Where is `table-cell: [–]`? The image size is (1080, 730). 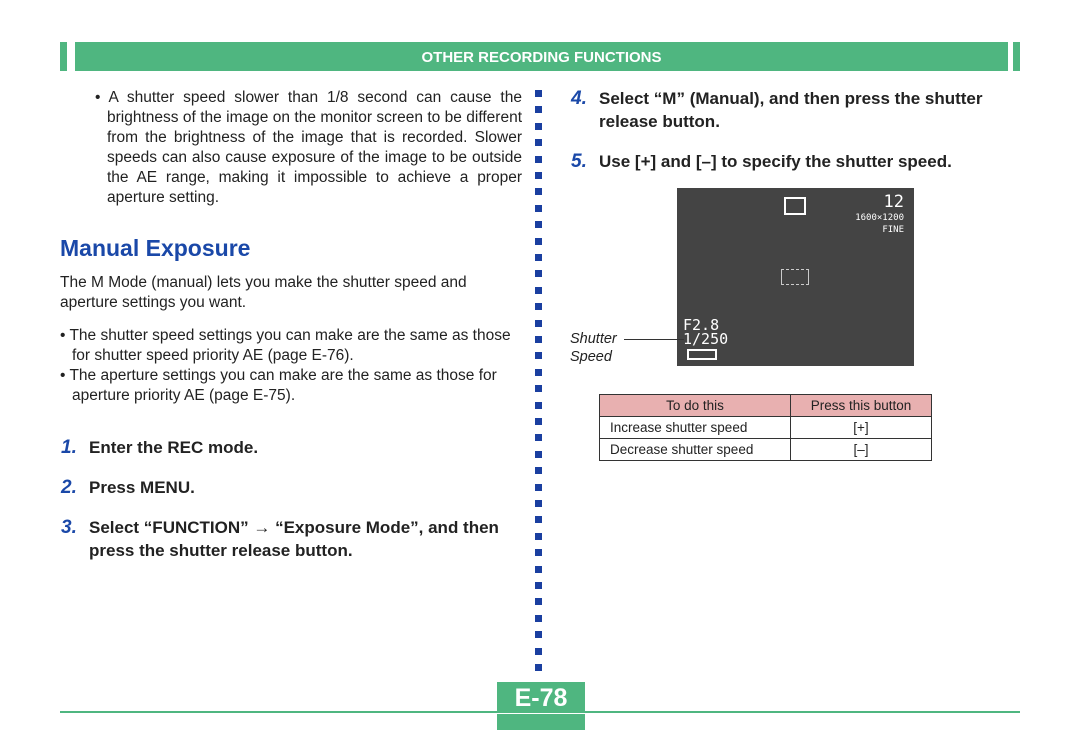 table-cell: [–] is located at coordinates (861, 449).